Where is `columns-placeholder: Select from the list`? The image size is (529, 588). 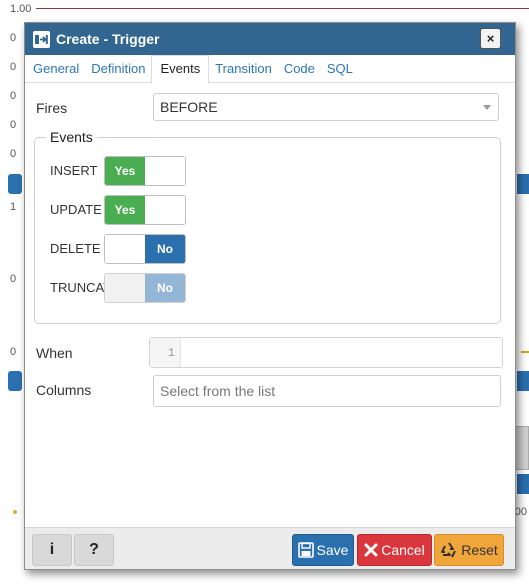
columns-placeholder: Select from the list is located at coordinates (218, 391).